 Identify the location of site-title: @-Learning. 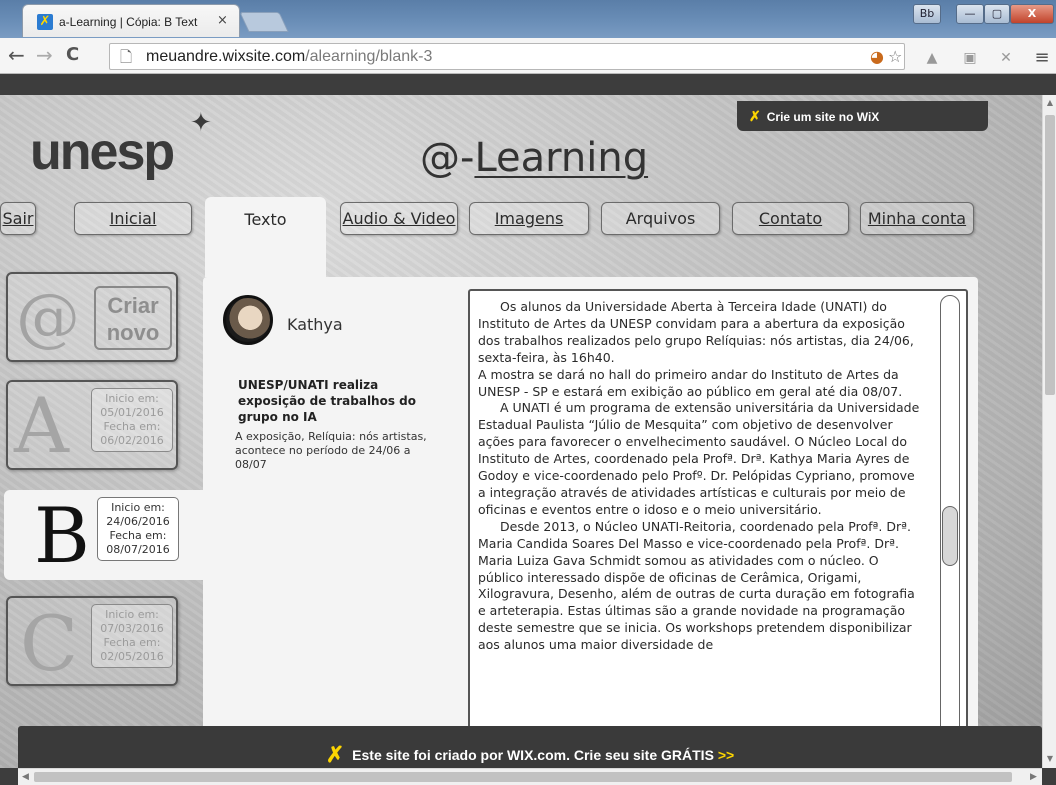
(534, 158).